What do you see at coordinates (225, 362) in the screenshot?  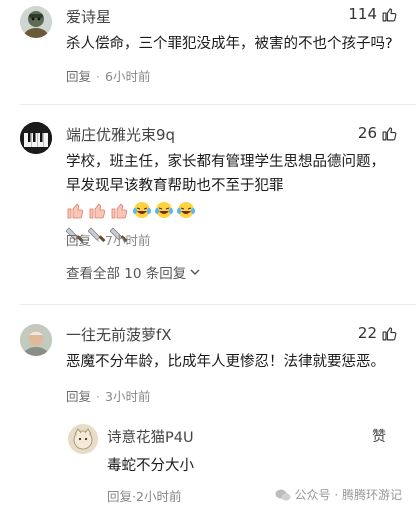 I see `comment-text: 恶魔不分年龄，比成年人更惨忍！法律就要惩恶。` at bounding box center [225, 362].